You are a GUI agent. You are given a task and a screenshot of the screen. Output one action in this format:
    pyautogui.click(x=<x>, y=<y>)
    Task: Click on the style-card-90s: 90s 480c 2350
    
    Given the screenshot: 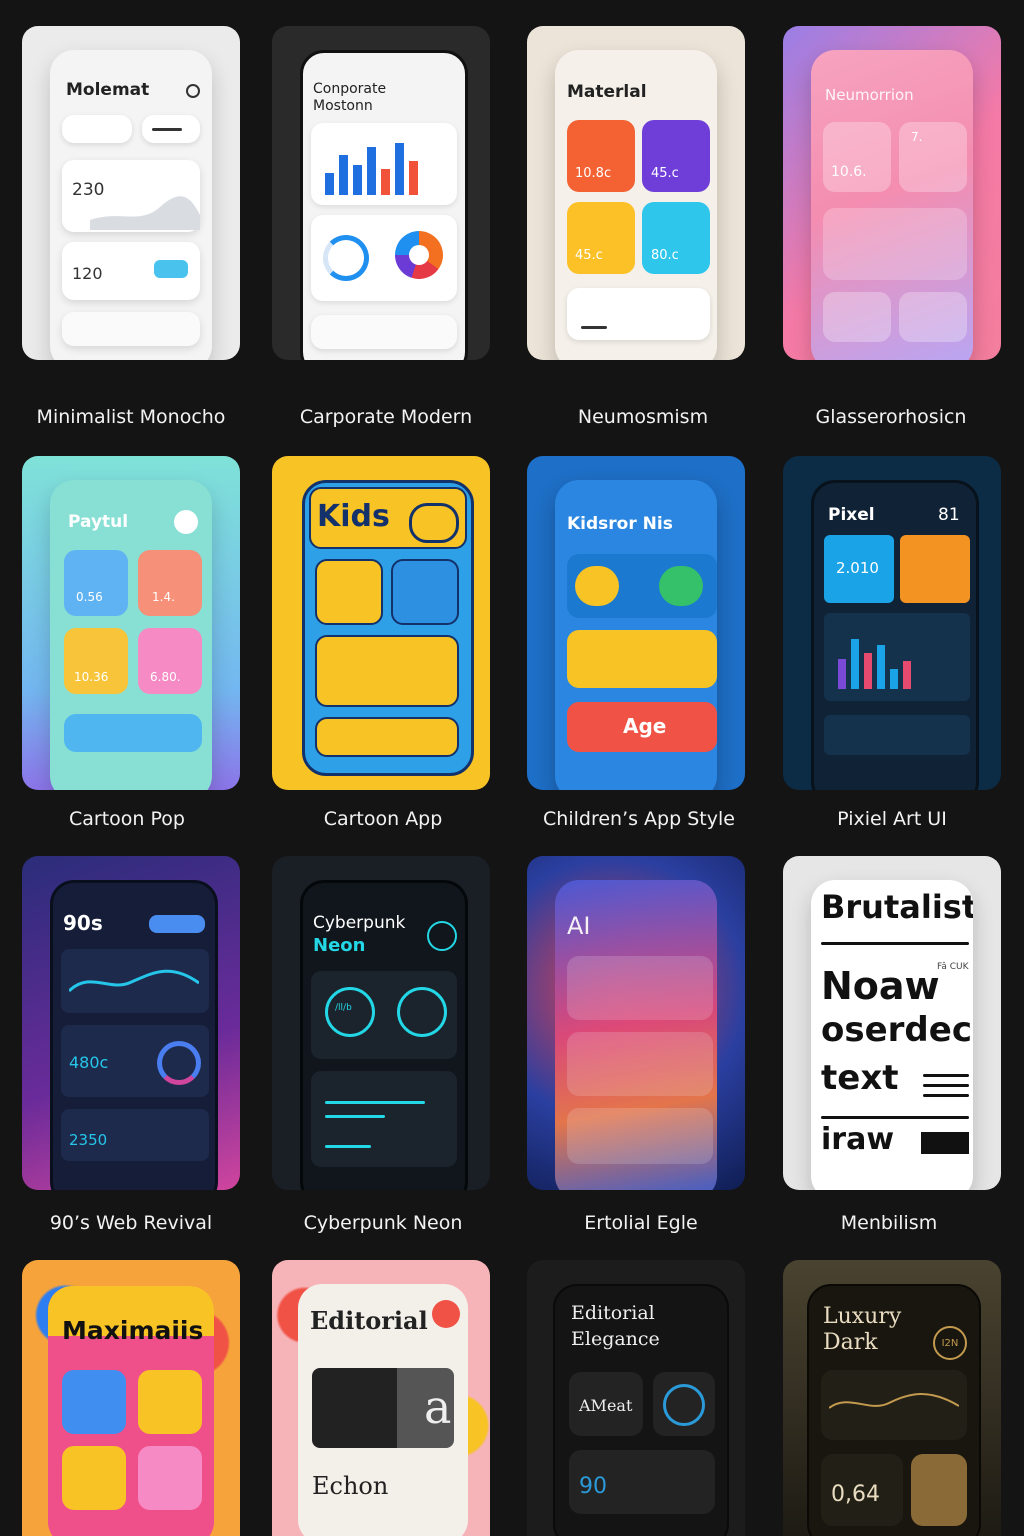 What is the action you would take?
    pyautogui.click(x=131, y=1023)
    